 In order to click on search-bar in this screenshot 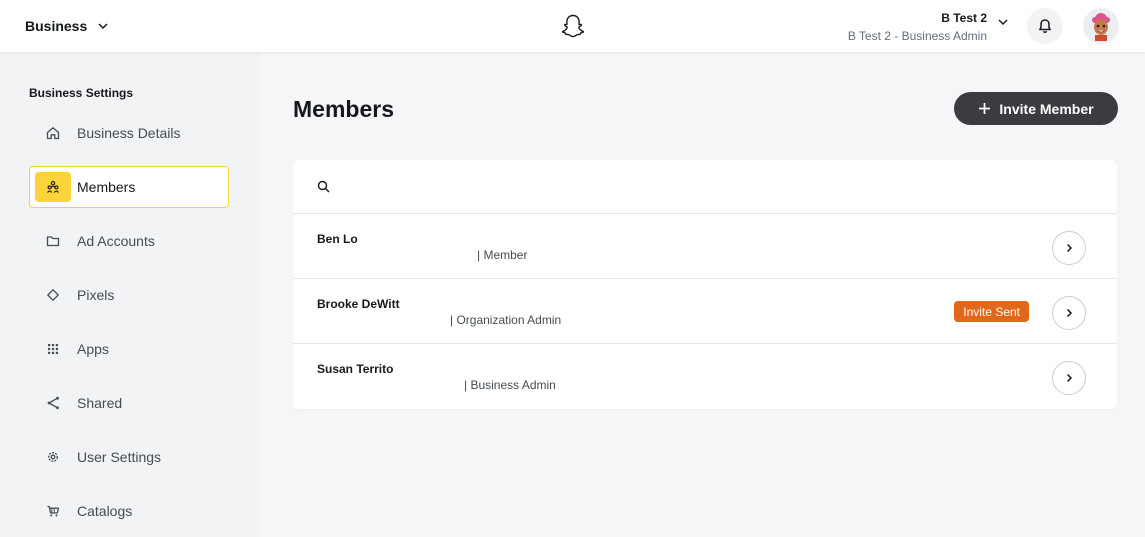, I will do `click(705, 187)`.